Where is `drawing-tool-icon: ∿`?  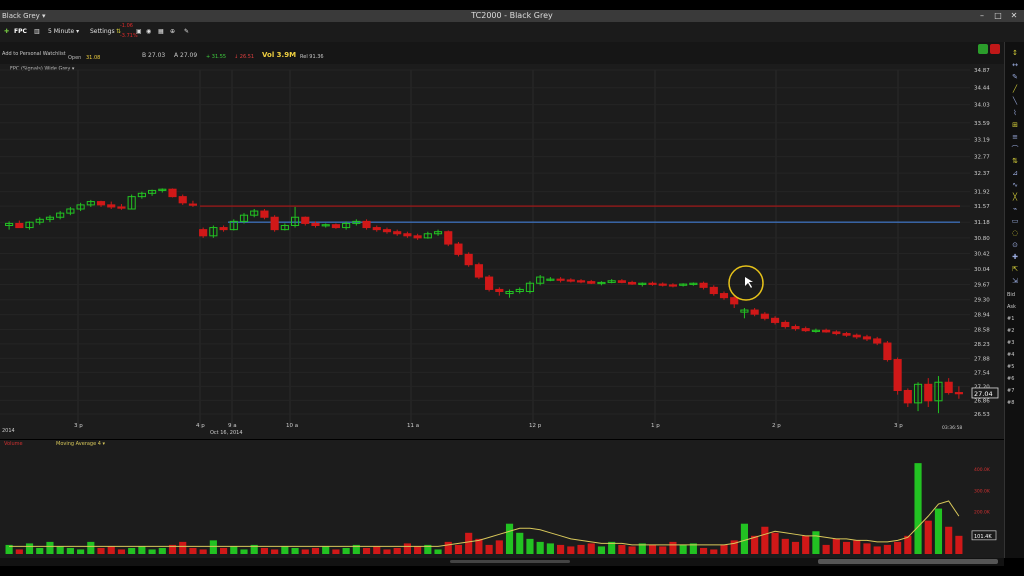
drawing-tool-icon: ∿ is located at coordinates (1015, 185).